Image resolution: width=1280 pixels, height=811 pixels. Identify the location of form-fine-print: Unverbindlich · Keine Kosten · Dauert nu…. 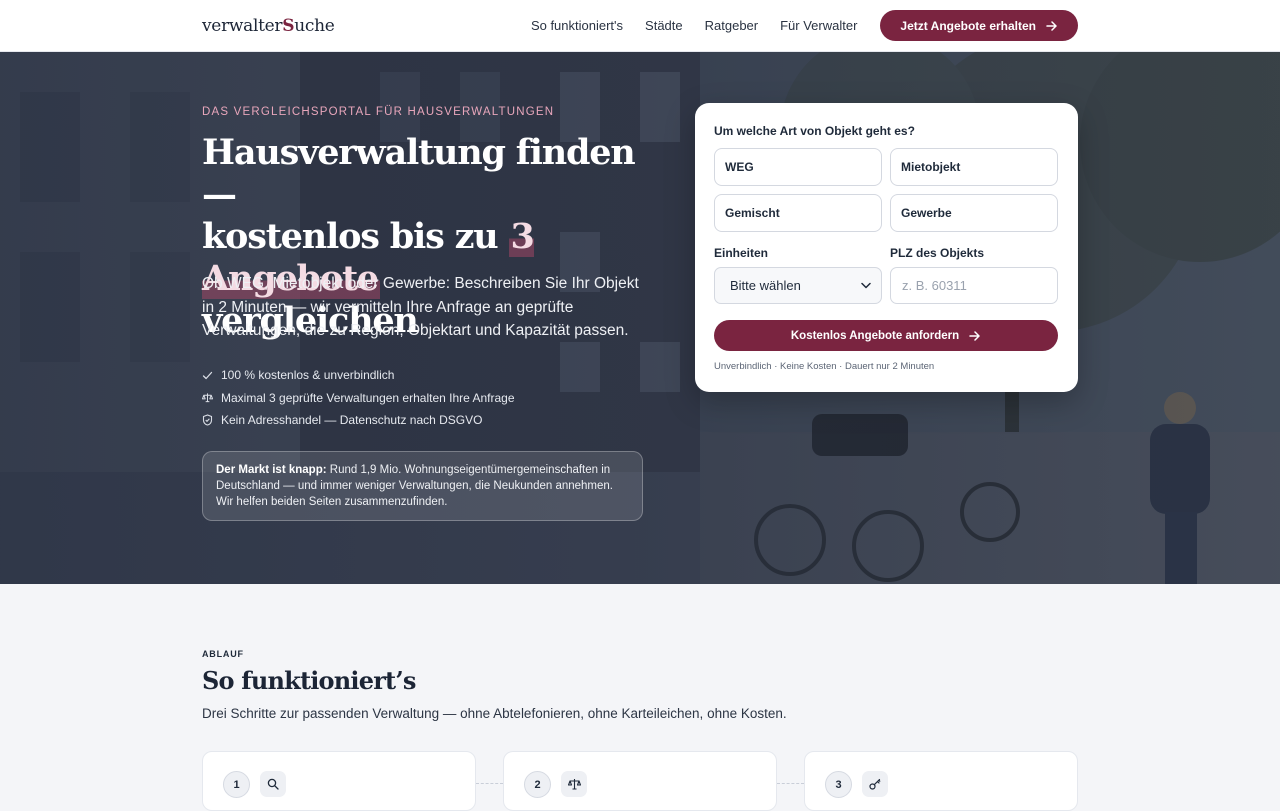
(824, 366).